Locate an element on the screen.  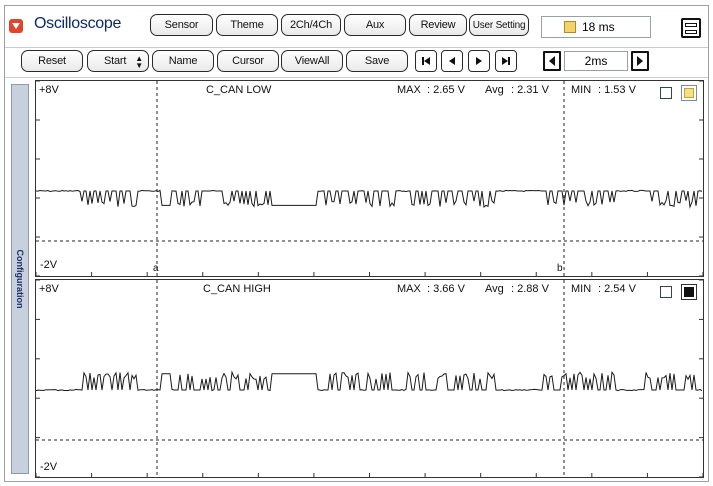
elapsed-time-display: 18 ms is located at coordinates (596, 27).